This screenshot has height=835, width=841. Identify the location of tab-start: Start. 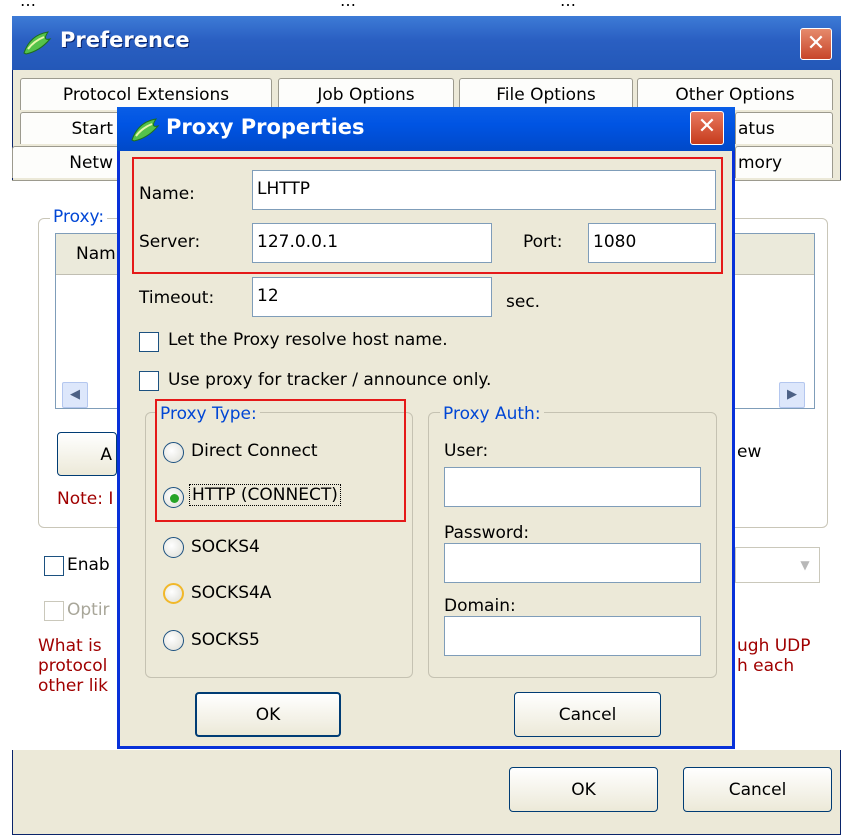
(70, 128).